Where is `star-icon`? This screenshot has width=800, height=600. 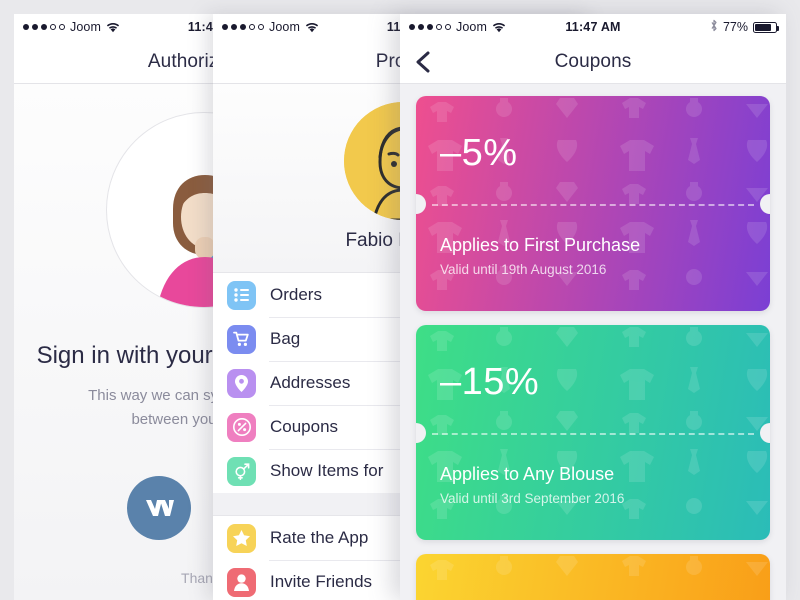 star-icon is located at coordinates (241, 538).